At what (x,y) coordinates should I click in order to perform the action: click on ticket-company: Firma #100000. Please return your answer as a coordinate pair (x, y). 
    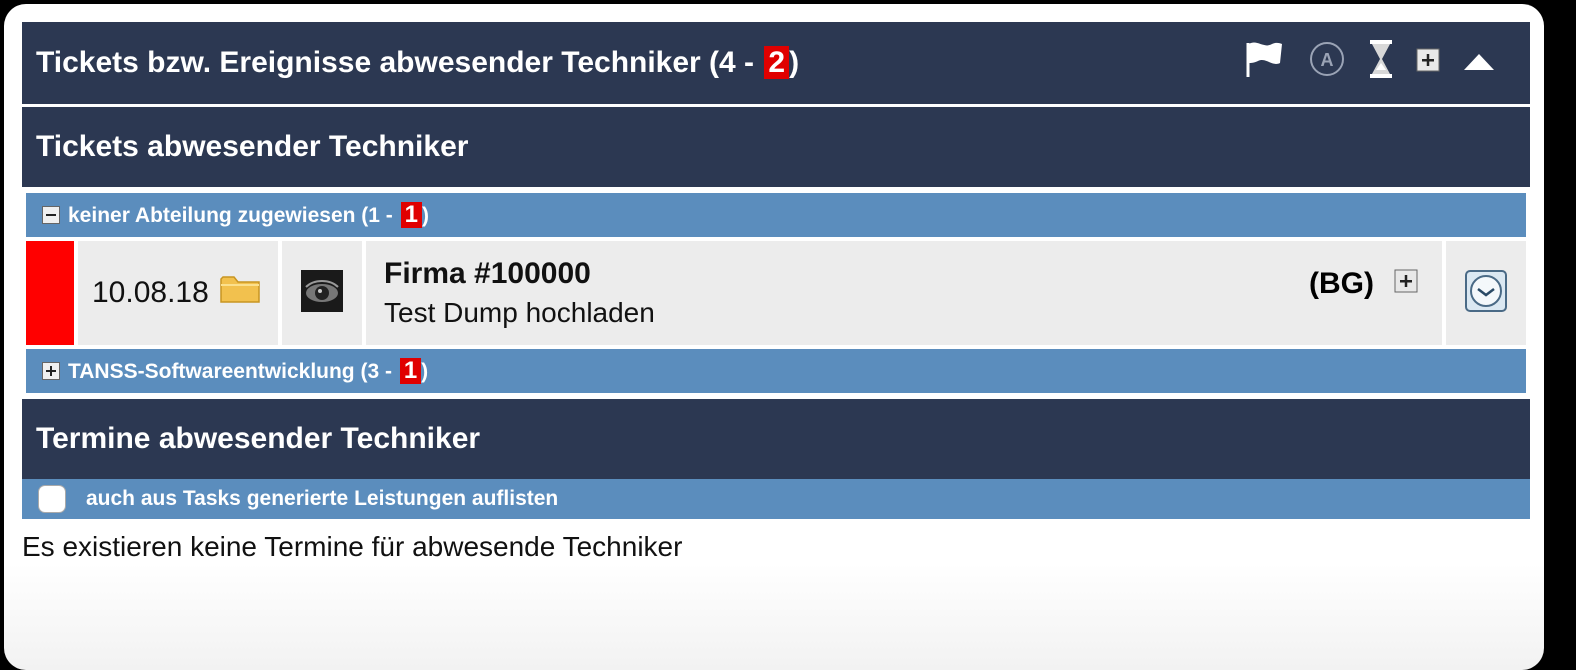
    Looking at the image, I should click on (487, 274).